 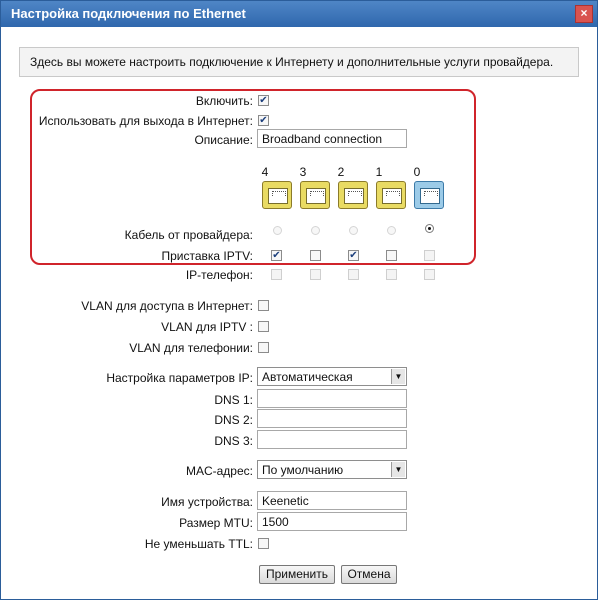 What do you see at coordinates (307, 377) in the screenshot?
I see `ip-settings-value: Автоматическая` at bounding box center [307, 377].